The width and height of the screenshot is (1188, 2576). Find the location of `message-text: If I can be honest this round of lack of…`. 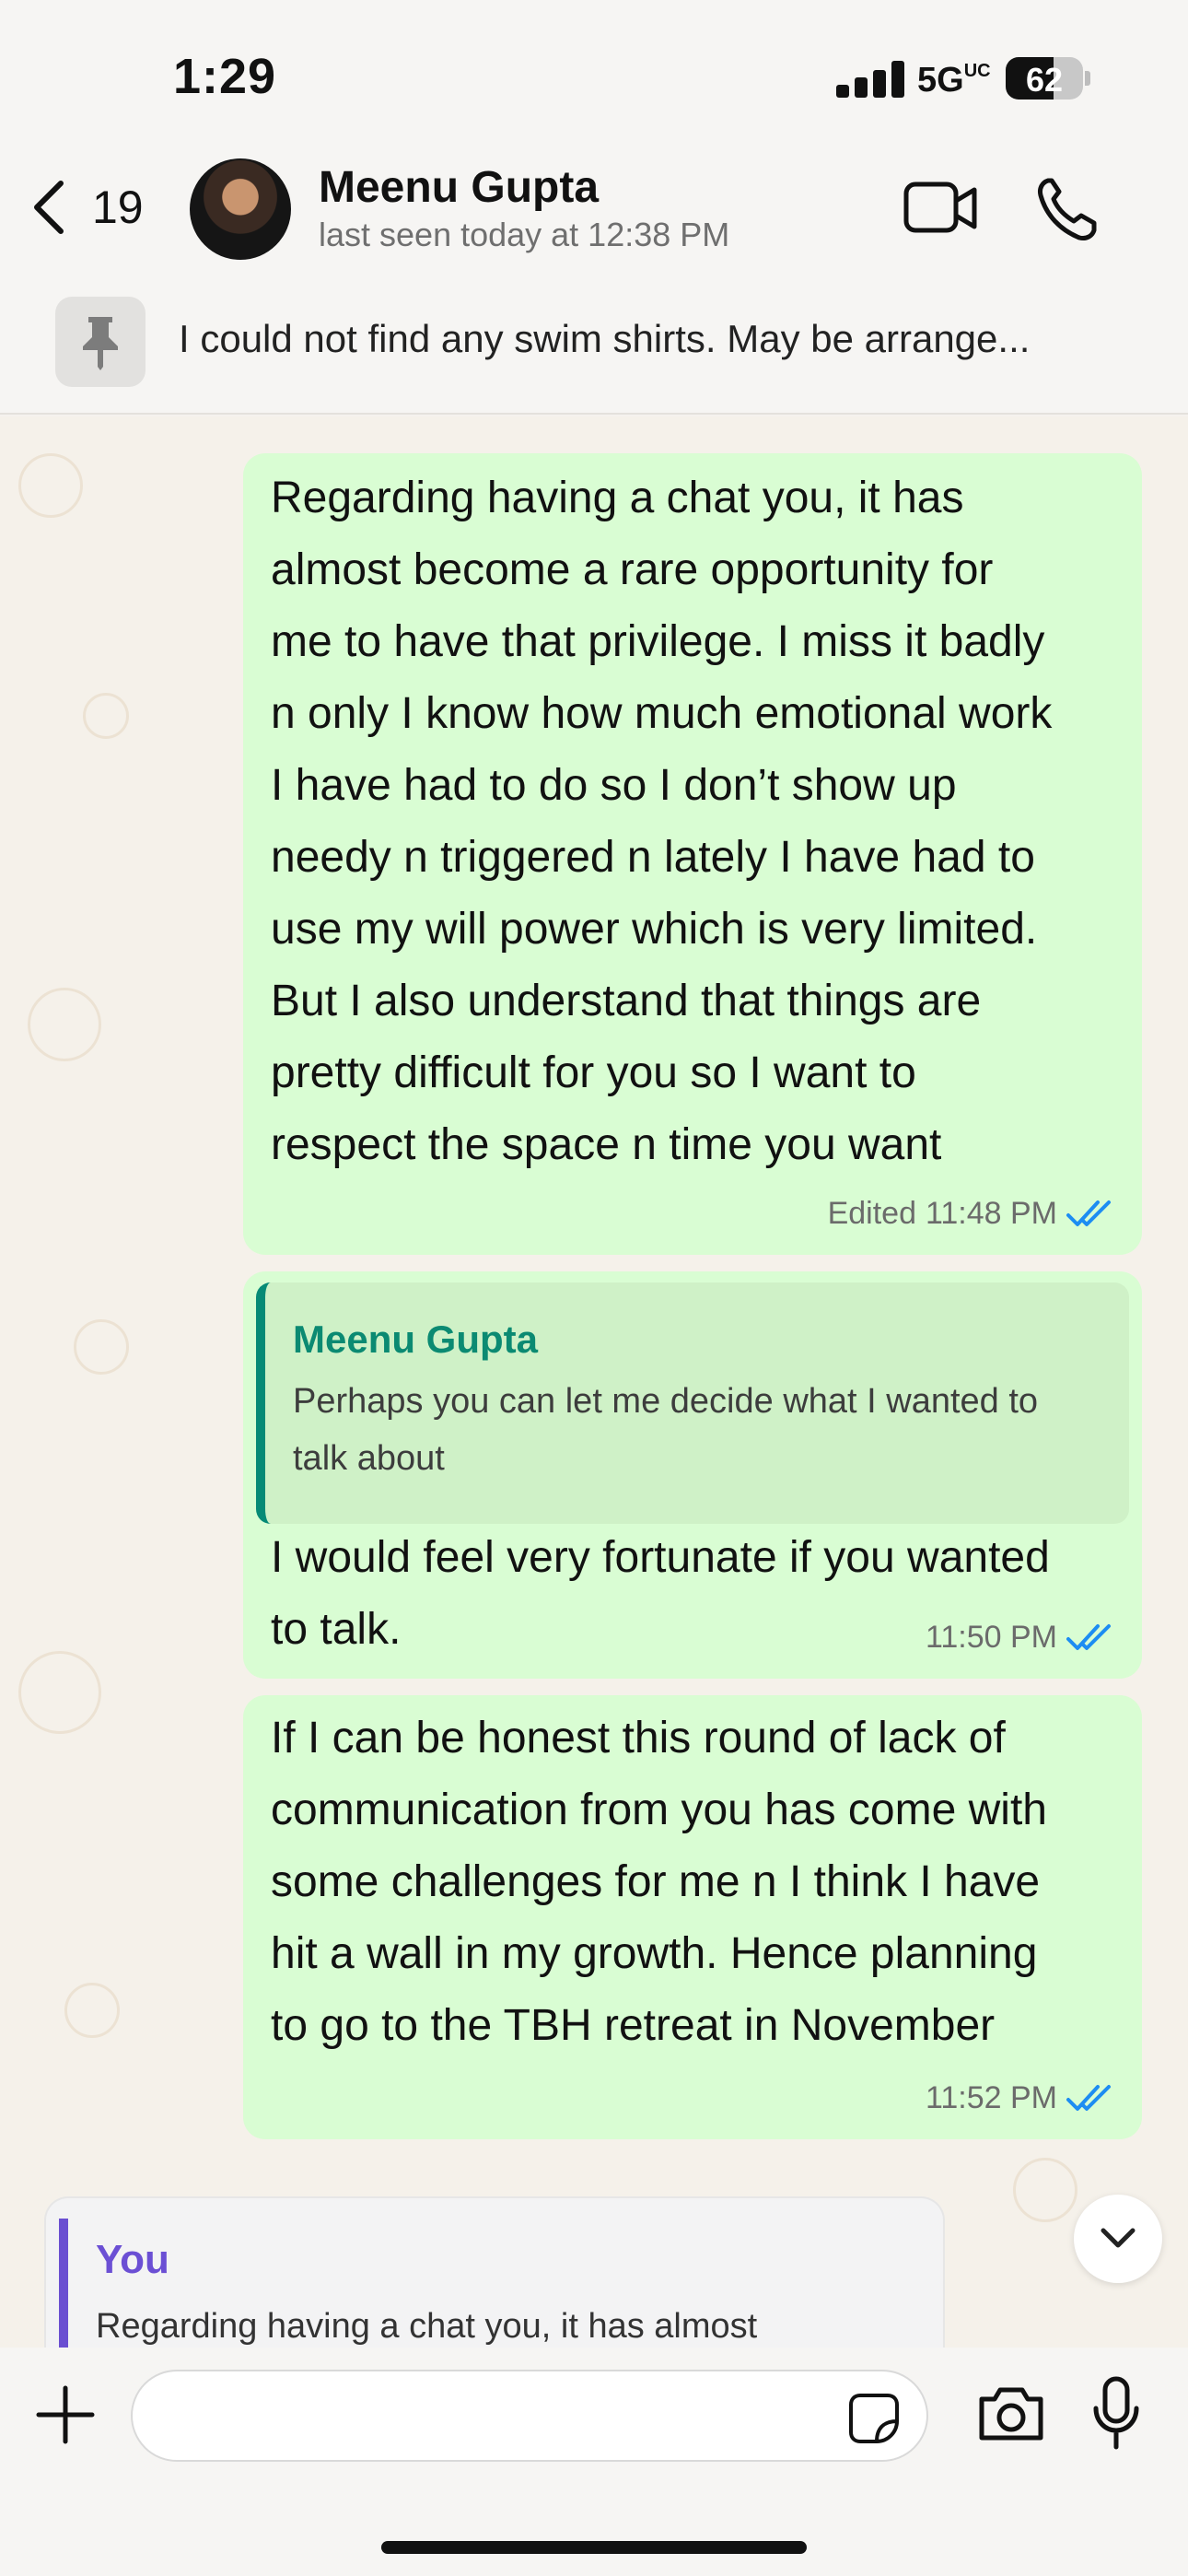

message-text: If I can be honest this round of lack of… is located at coordinates (659, 1882).